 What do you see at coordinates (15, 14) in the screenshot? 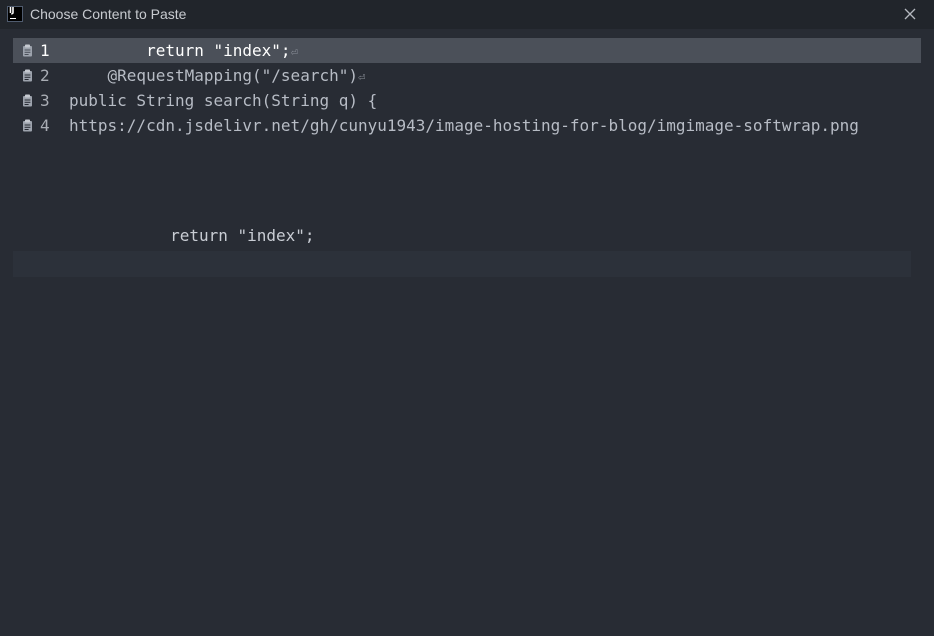
I see `intellij-idea-icon: IJ` at bounding box center [15, 14].